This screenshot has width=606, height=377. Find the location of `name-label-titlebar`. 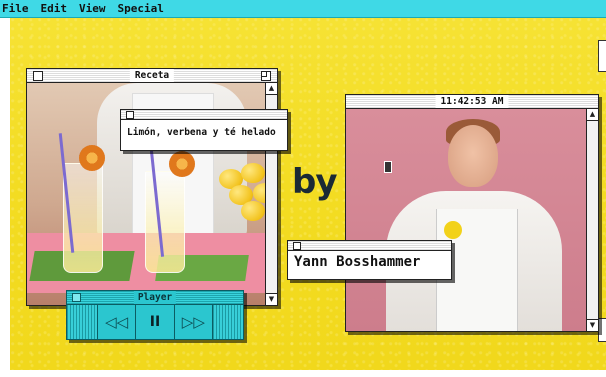

name-label-titlebar is located at coordinates (369, 246).